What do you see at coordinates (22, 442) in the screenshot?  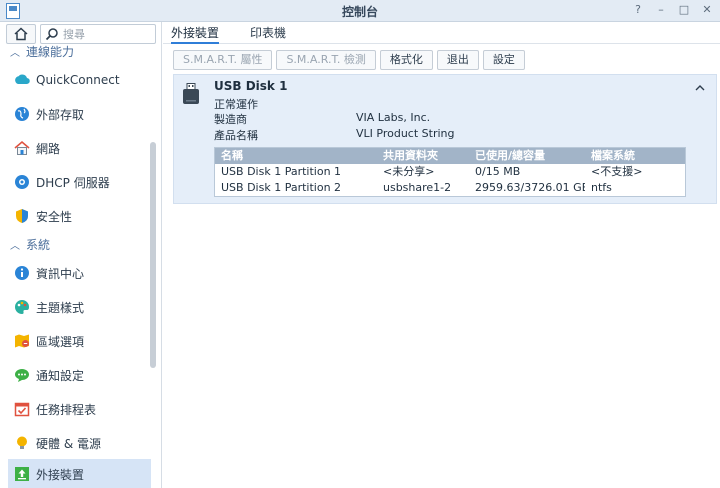 I see `lightbulb-icon` at bounding box center [22, 442].